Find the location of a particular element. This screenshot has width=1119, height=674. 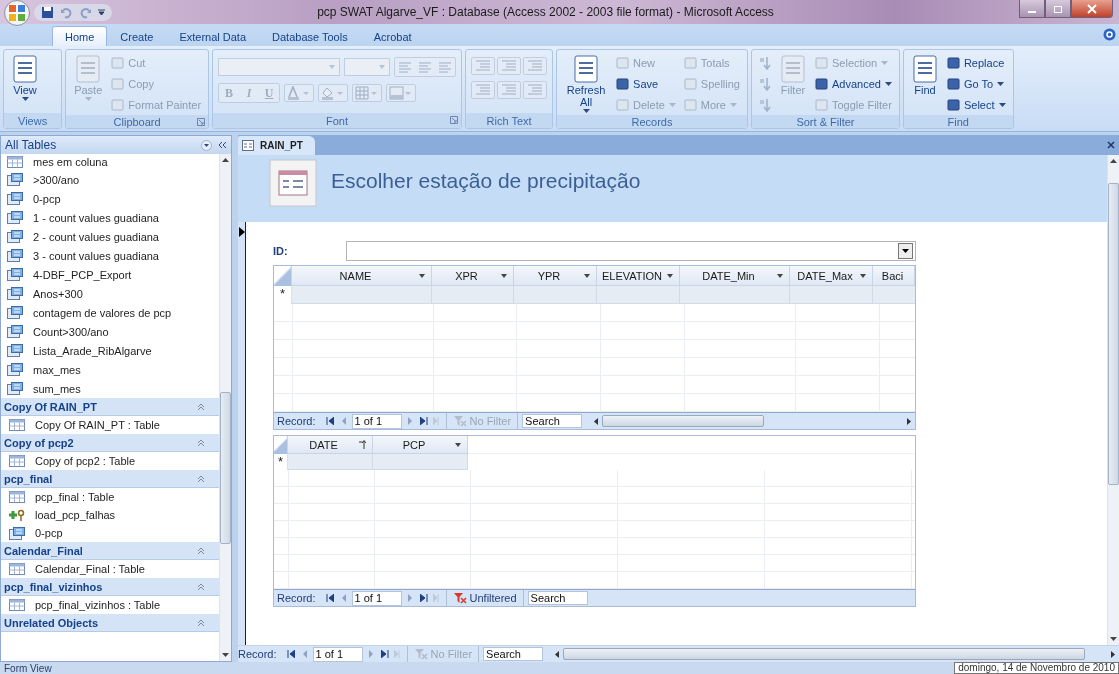

column-header: PCP is located at coordinates (420, 445).